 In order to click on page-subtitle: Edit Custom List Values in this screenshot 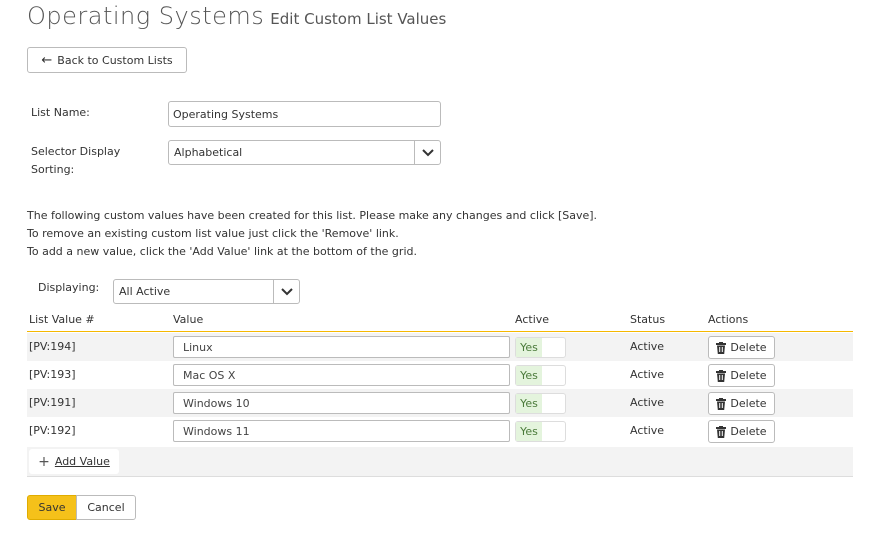, I will do `click(358, 19)`.